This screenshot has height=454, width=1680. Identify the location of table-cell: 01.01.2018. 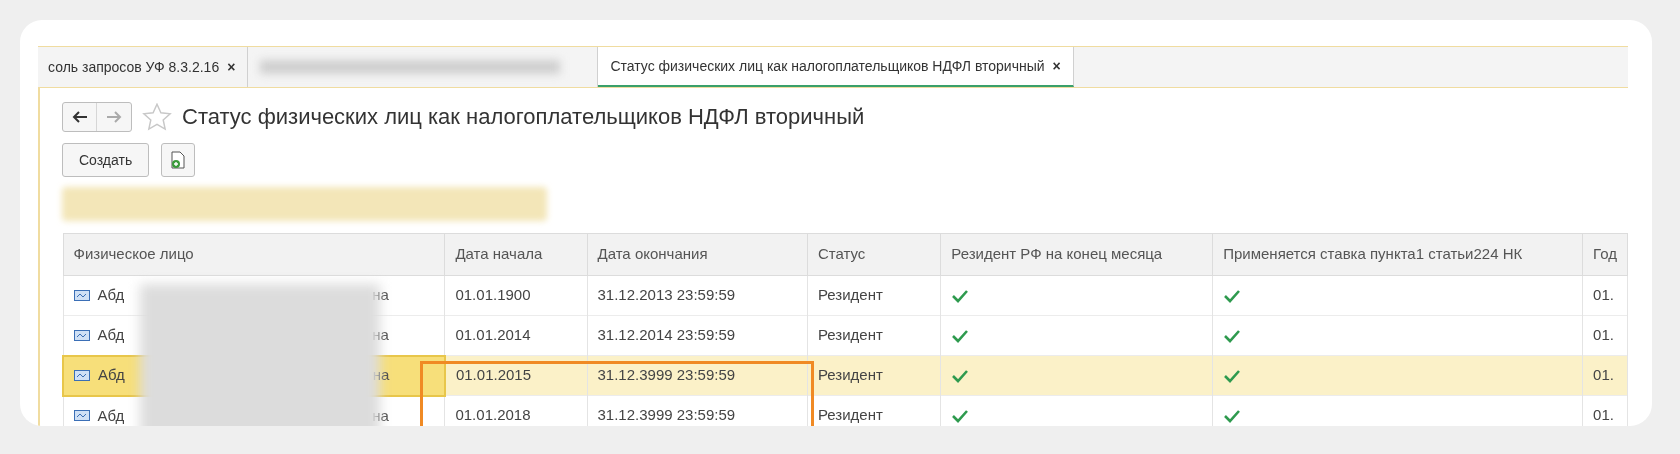
(515, 410).